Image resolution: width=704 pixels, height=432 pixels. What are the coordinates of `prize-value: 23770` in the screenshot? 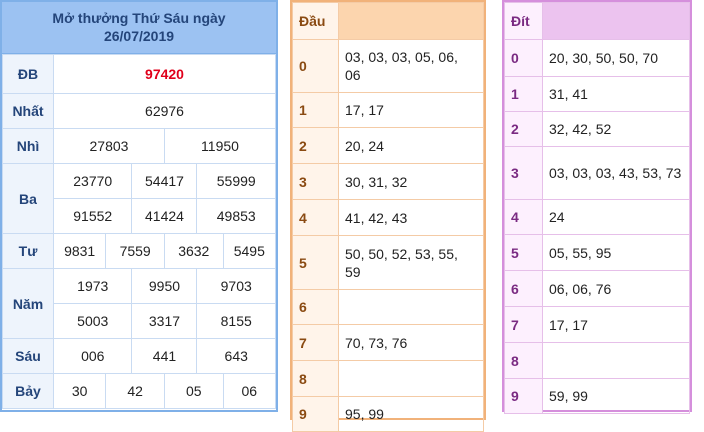 It's located at (92, 181).